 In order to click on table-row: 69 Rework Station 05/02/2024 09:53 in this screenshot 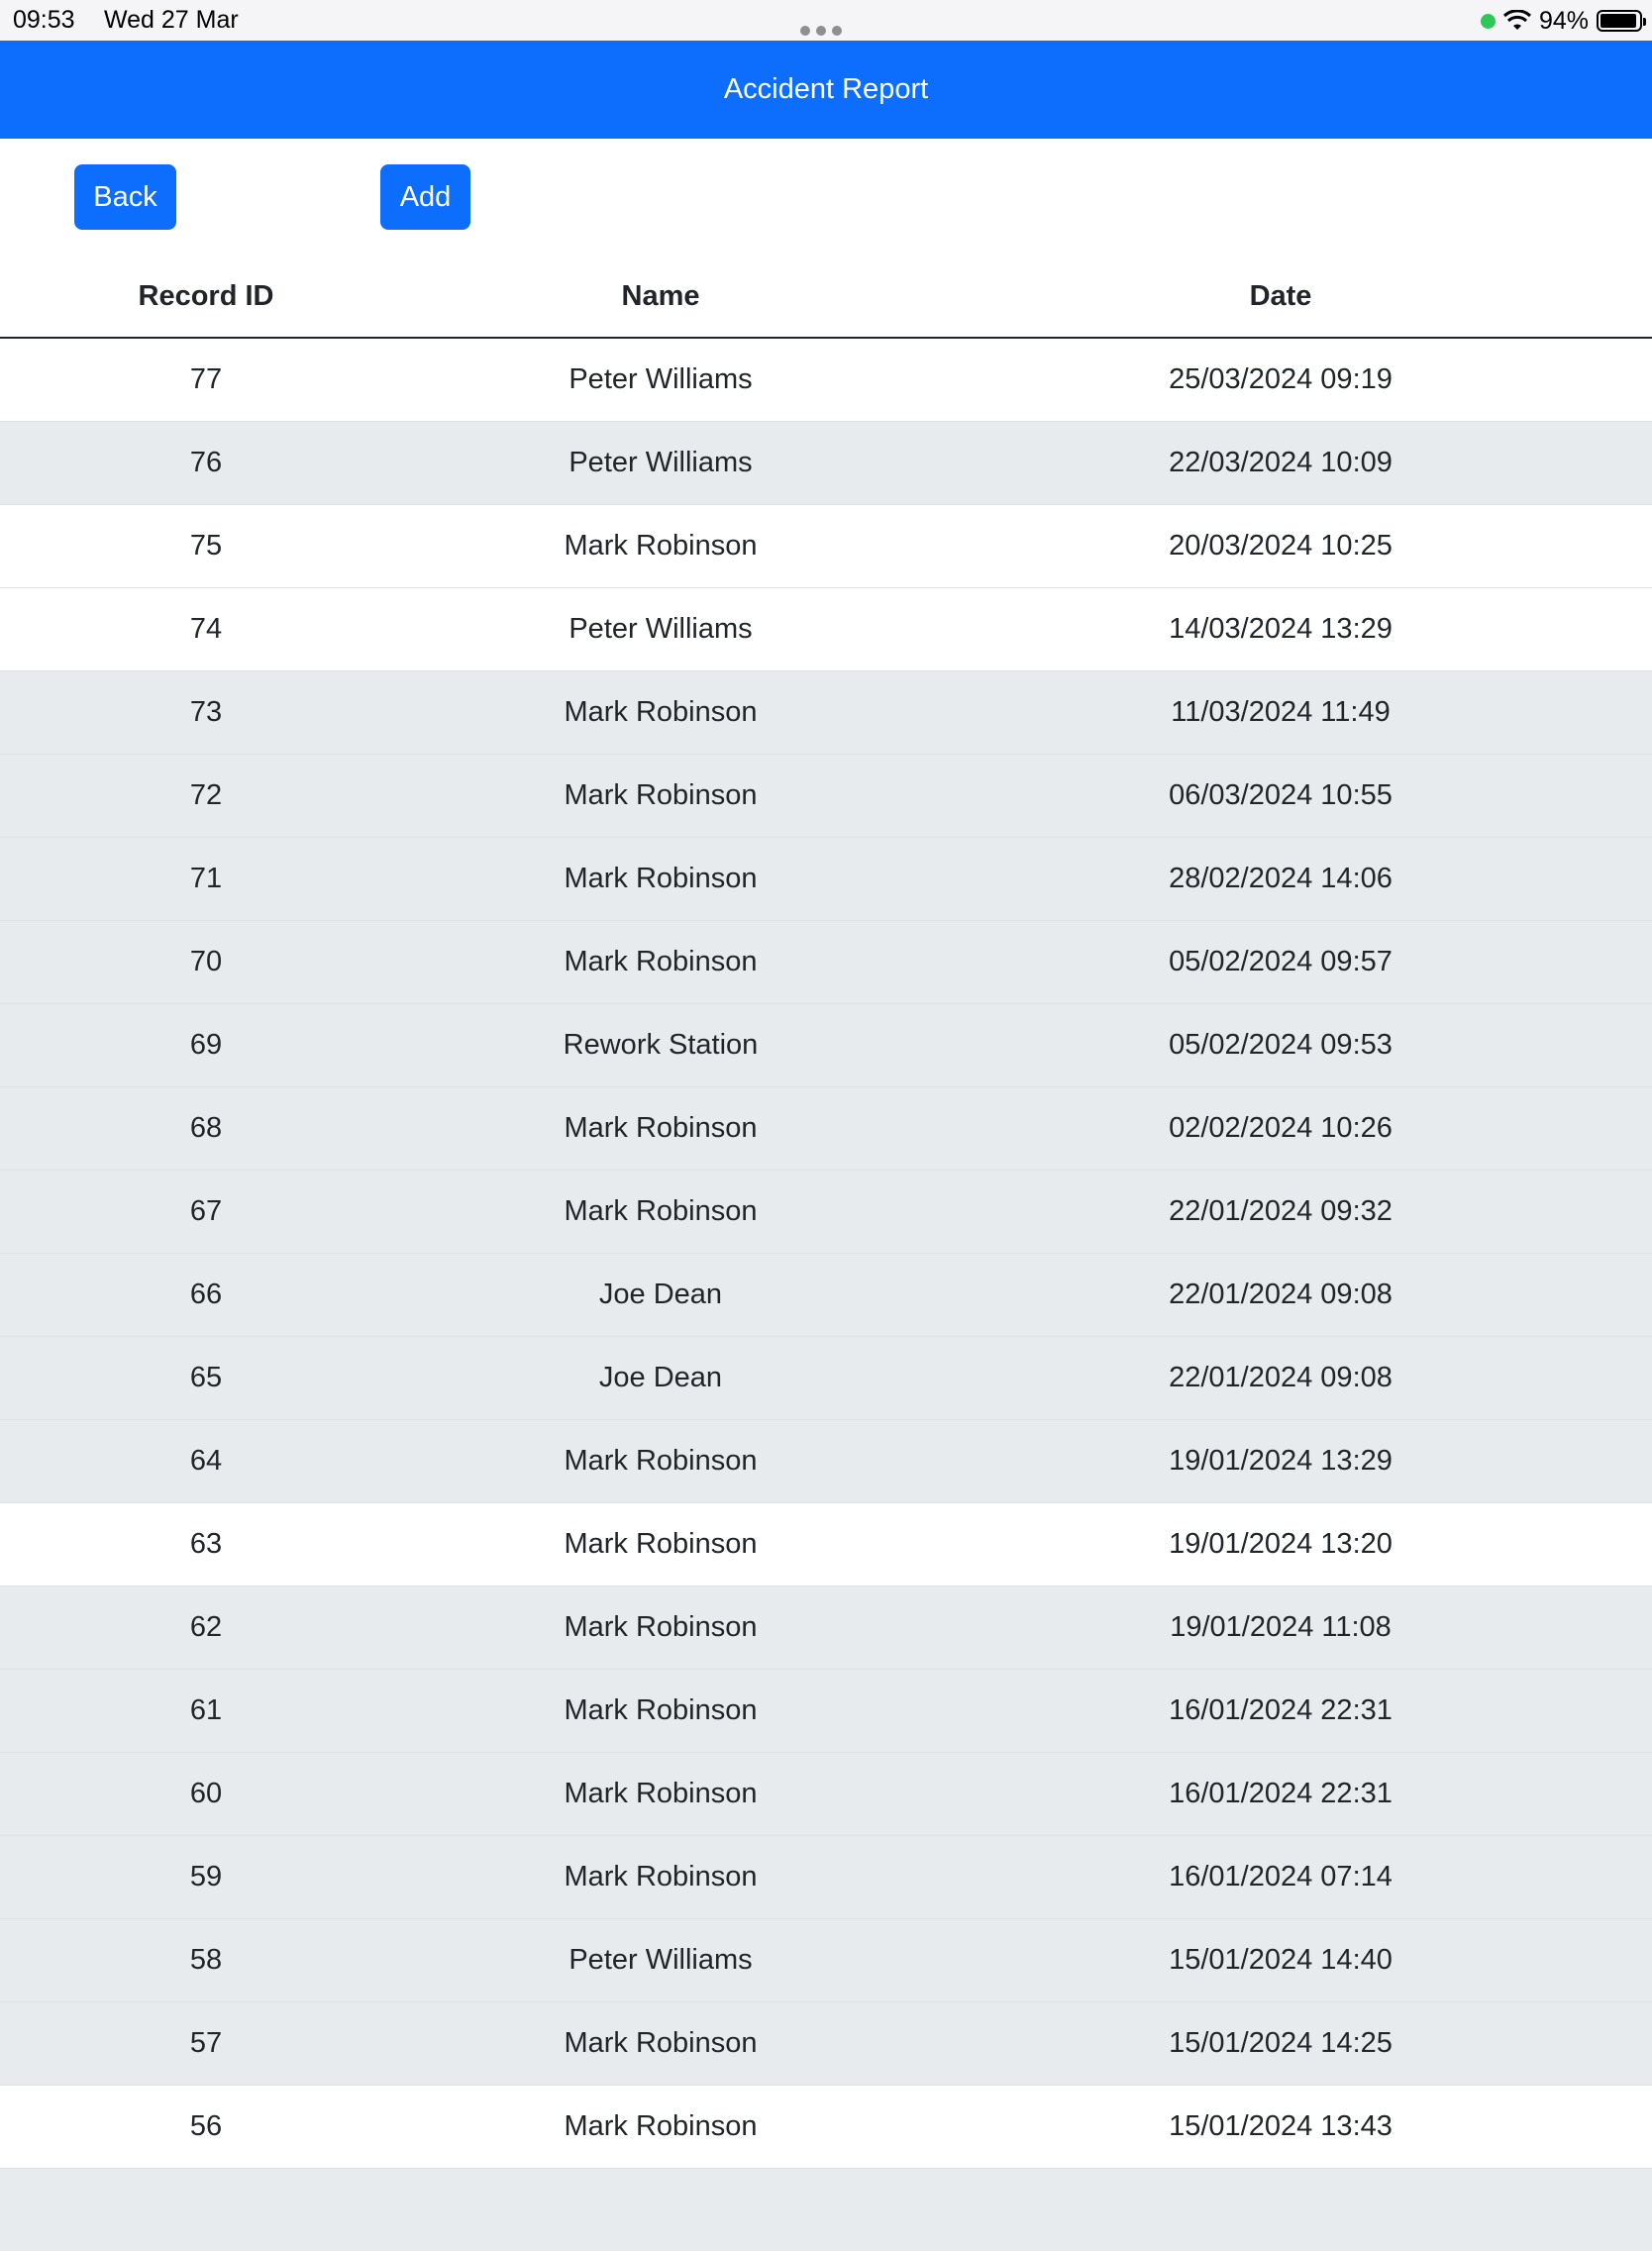, I will do `click(826, 1044)`.